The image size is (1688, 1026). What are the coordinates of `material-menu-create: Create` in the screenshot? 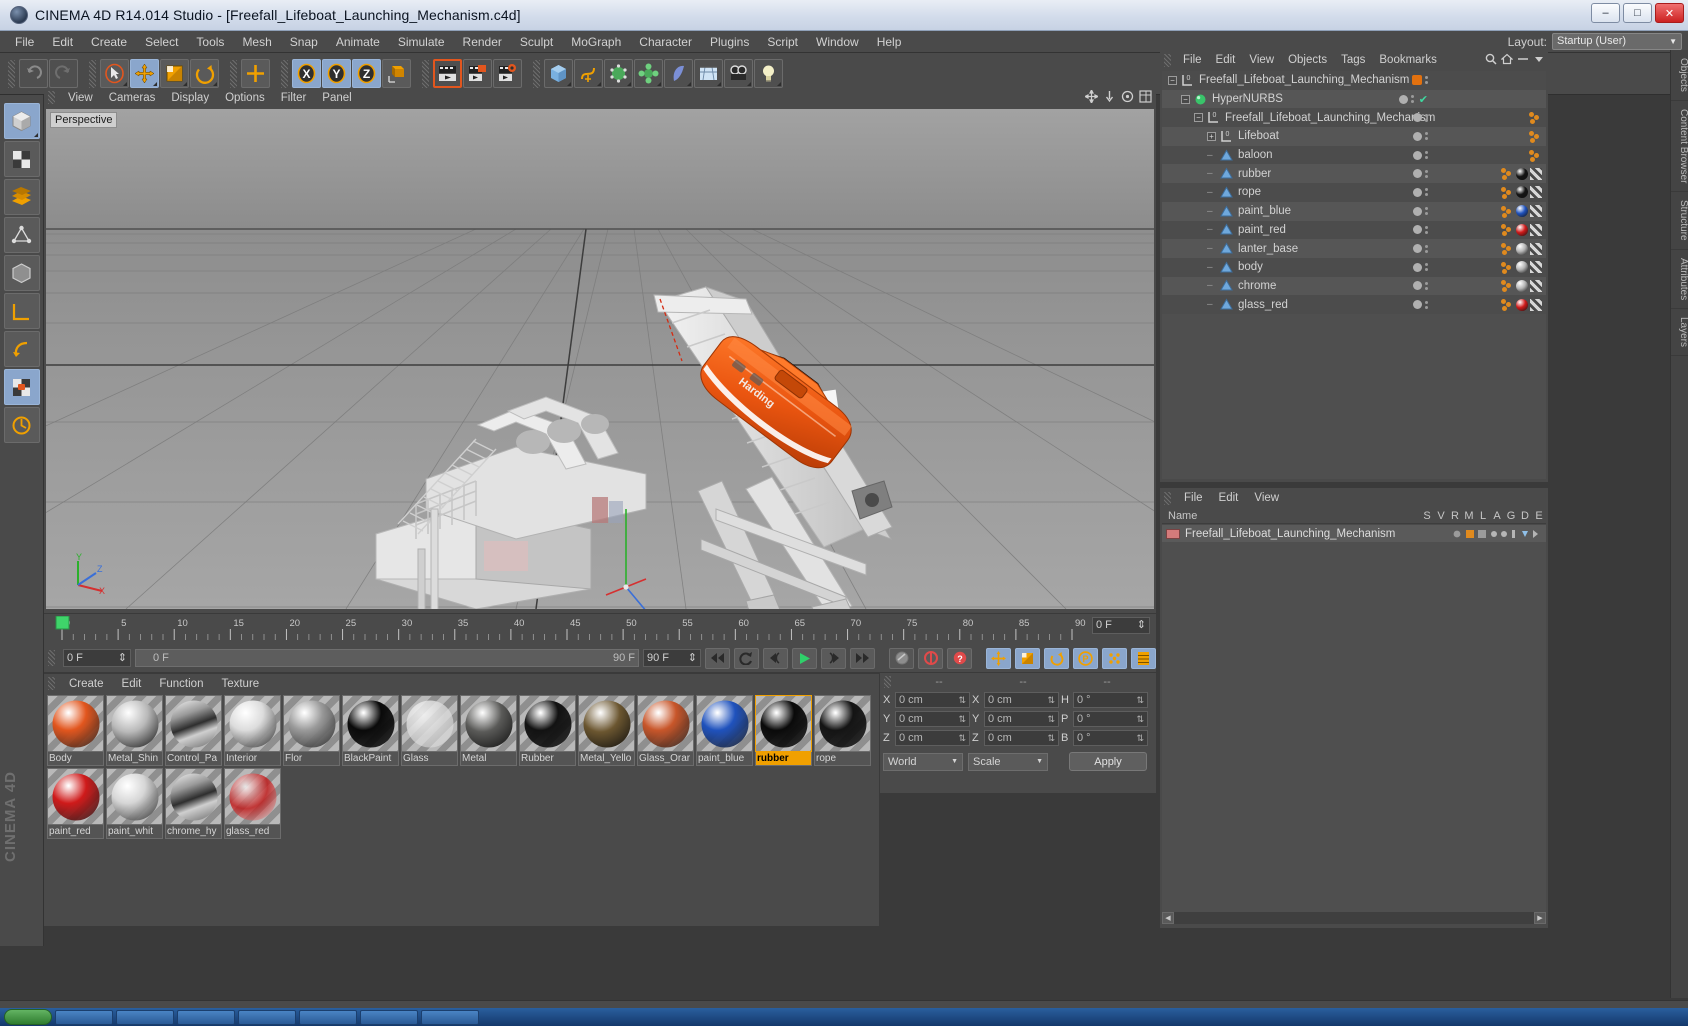 It's located at (86, 684).